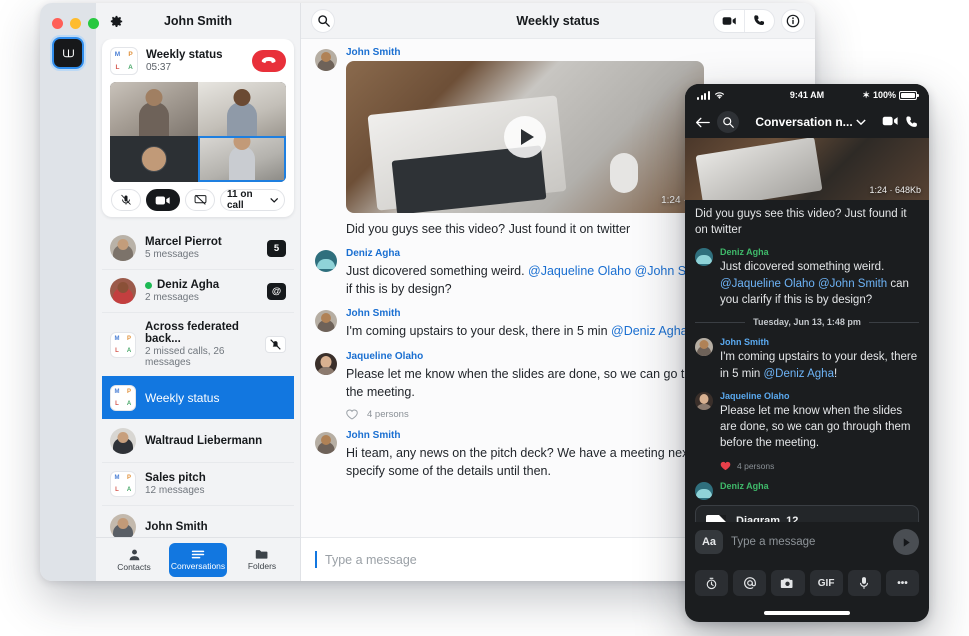  I want to click on mention-run: @Jaqueline Olaho @John Smith, so click(803, 284).